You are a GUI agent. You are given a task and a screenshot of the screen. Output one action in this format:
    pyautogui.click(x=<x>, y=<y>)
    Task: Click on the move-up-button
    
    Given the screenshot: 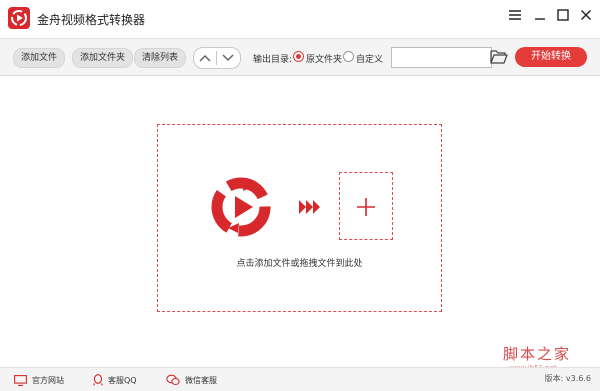 What is the action you would take?
    pyautogui.click(x=205, y=58)
    